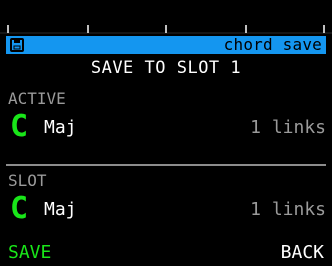 This screenshot has height=266, width=332. I want to click on active-section-label: ACTIVE, so click(37, 98).